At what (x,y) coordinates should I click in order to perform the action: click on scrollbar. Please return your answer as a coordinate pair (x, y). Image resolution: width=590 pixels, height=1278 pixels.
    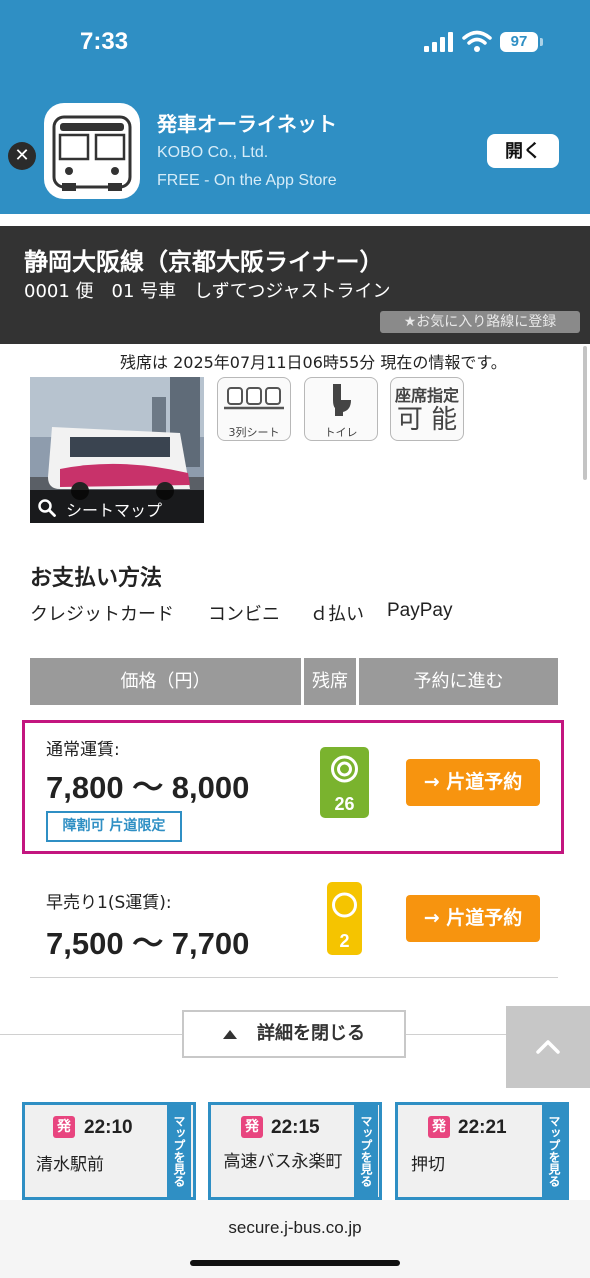
    Looking at the image, I should click on (585, 413).